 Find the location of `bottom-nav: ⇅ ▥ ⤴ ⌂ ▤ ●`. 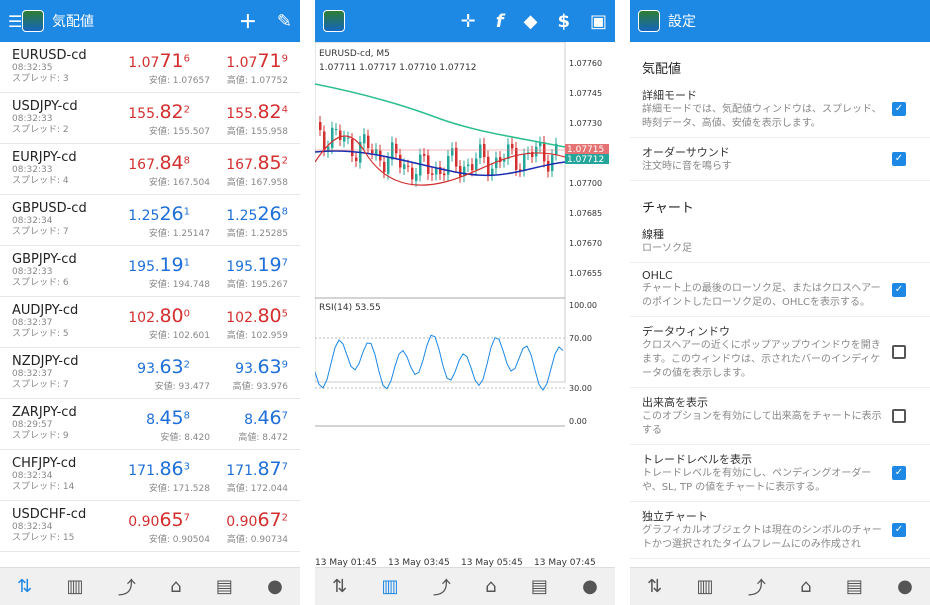

bottom-nav: ⇅ ▥ ⤴ ⌂ ▤ ● is located at coordinates (150, 586).